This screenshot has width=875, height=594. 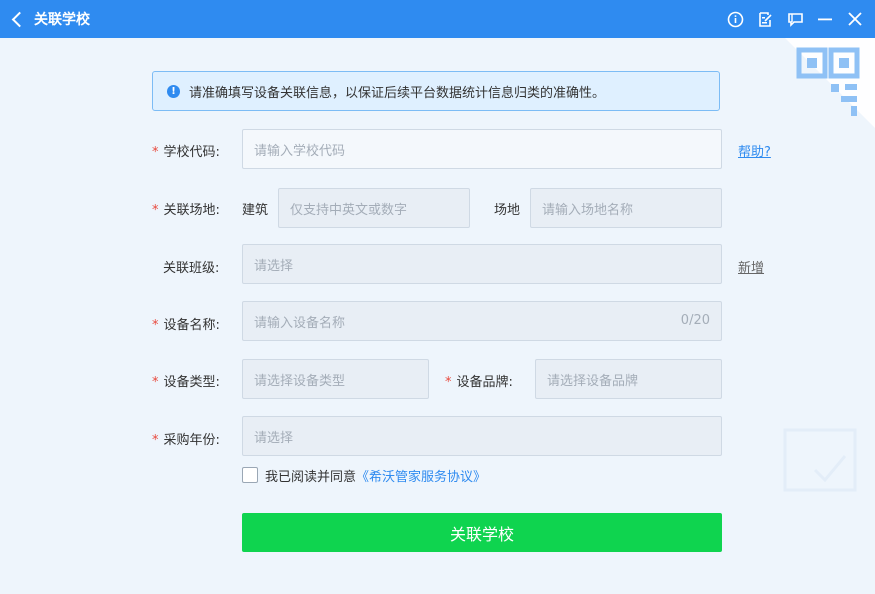 I want to click on agreement-text: 我已阅读并同意《希沃管家服务协议》, so click(x=375, y=475).